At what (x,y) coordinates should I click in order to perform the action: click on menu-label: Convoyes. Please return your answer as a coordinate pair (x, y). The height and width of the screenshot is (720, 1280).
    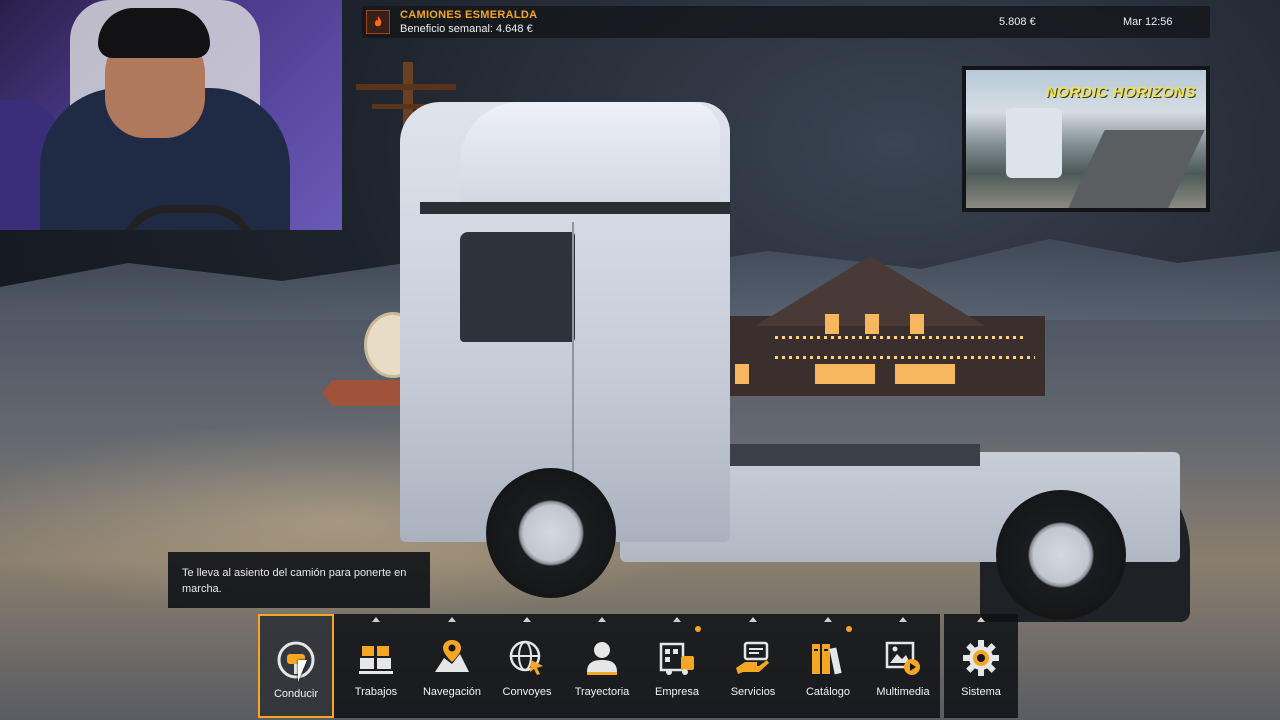
    Looking at the image, I should click on (527, 692).